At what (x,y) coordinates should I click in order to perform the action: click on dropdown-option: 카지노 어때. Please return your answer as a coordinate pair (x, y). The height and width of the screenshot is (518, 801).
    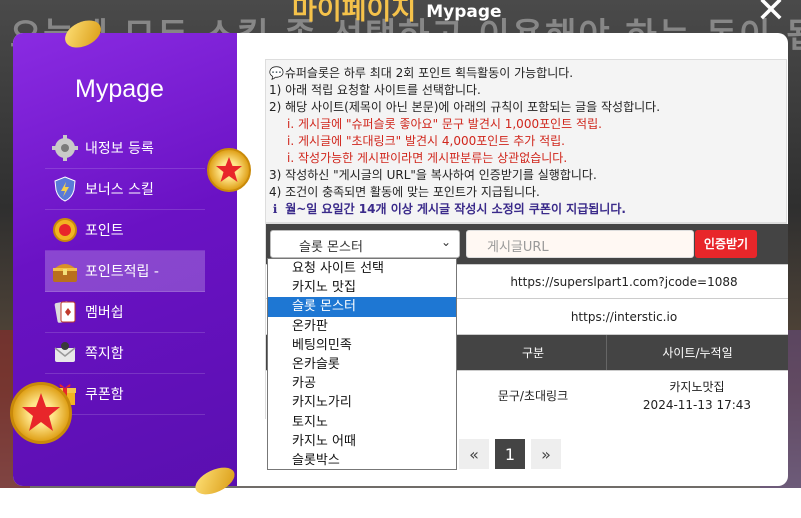
    Looking at the image, I should click on (362, 441).